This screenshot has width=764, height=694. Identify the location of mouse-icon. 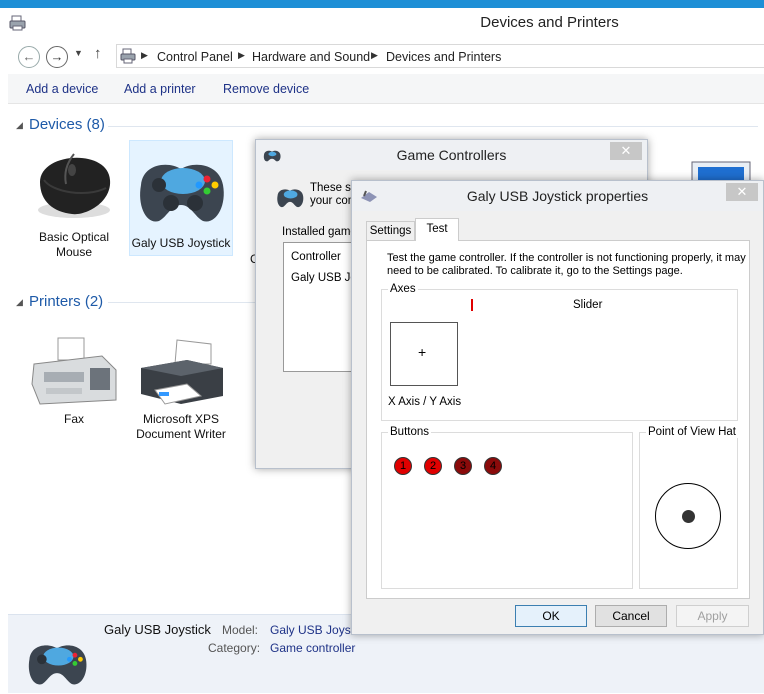
(74, 185).